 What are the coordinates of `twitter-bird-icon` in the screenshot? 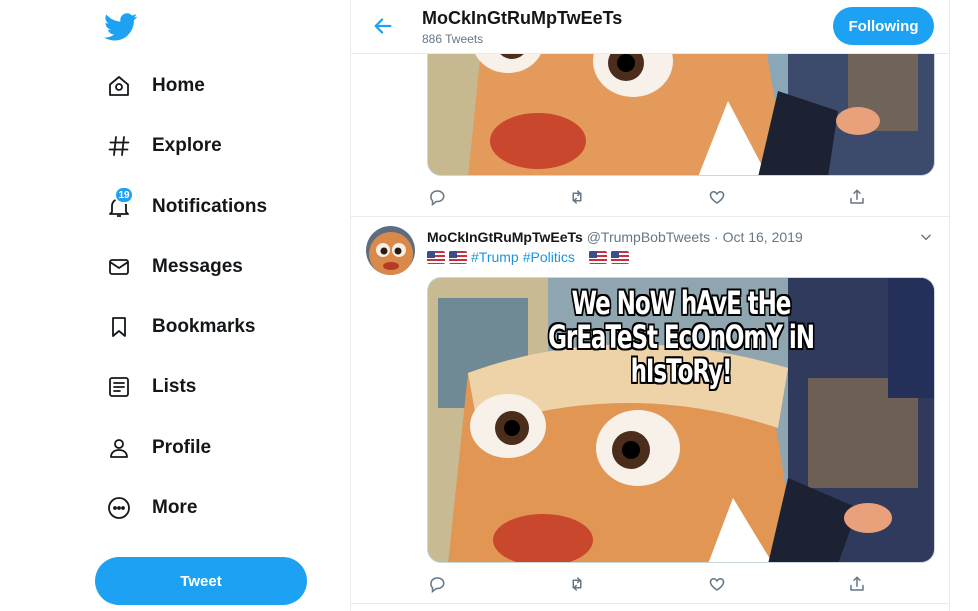 It's located at (121, 27).